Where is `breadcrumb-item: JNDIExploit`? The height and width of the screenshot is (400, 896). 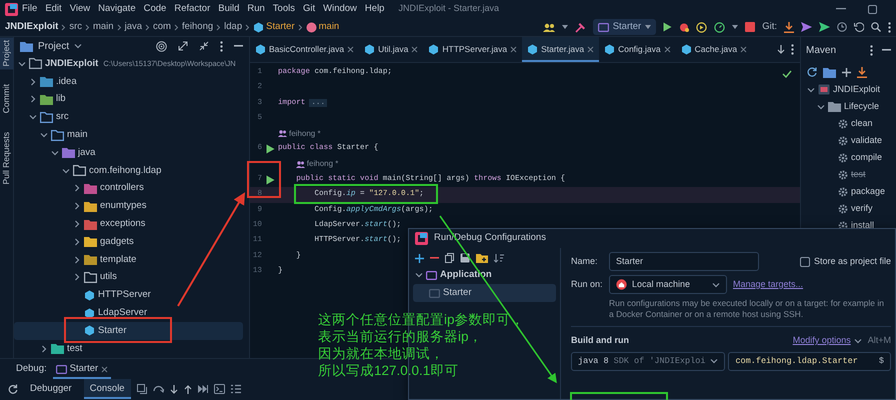 breadcrumb-item: JNDIExploit is located at coordinates (31, 27).